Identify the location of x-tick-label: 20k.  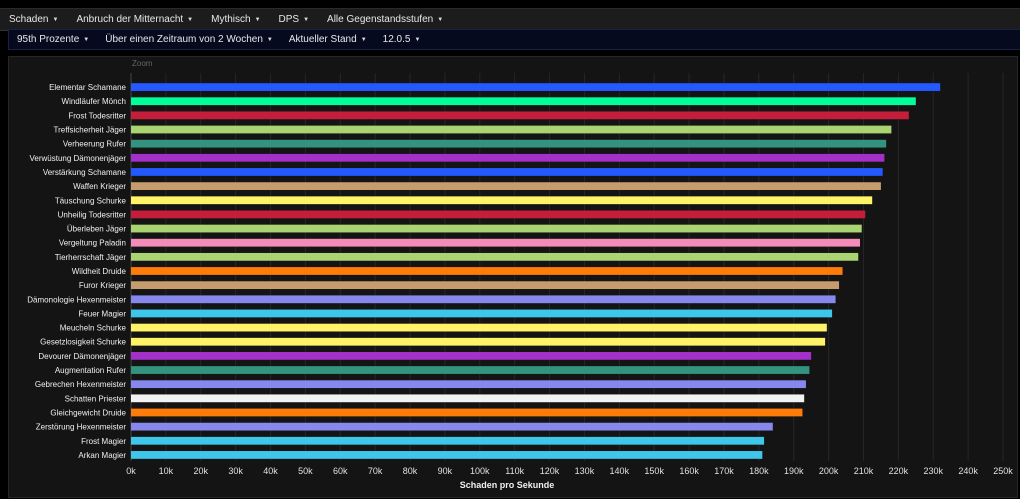
(201, 471).